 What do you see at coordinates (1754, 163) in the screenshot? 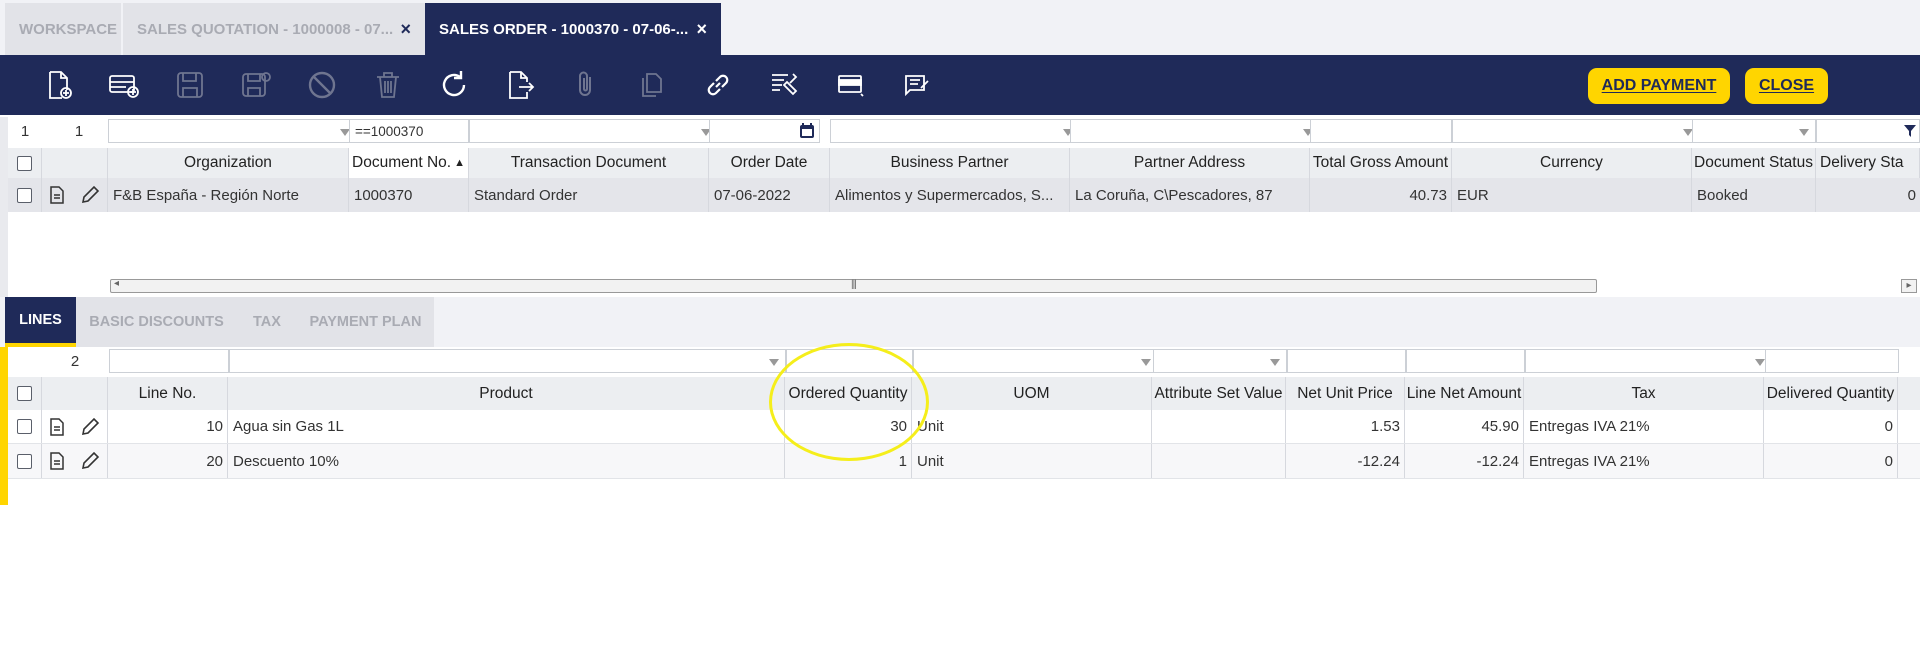
I see `column-document-status: Document Status` at bounding box center [1754, 163].